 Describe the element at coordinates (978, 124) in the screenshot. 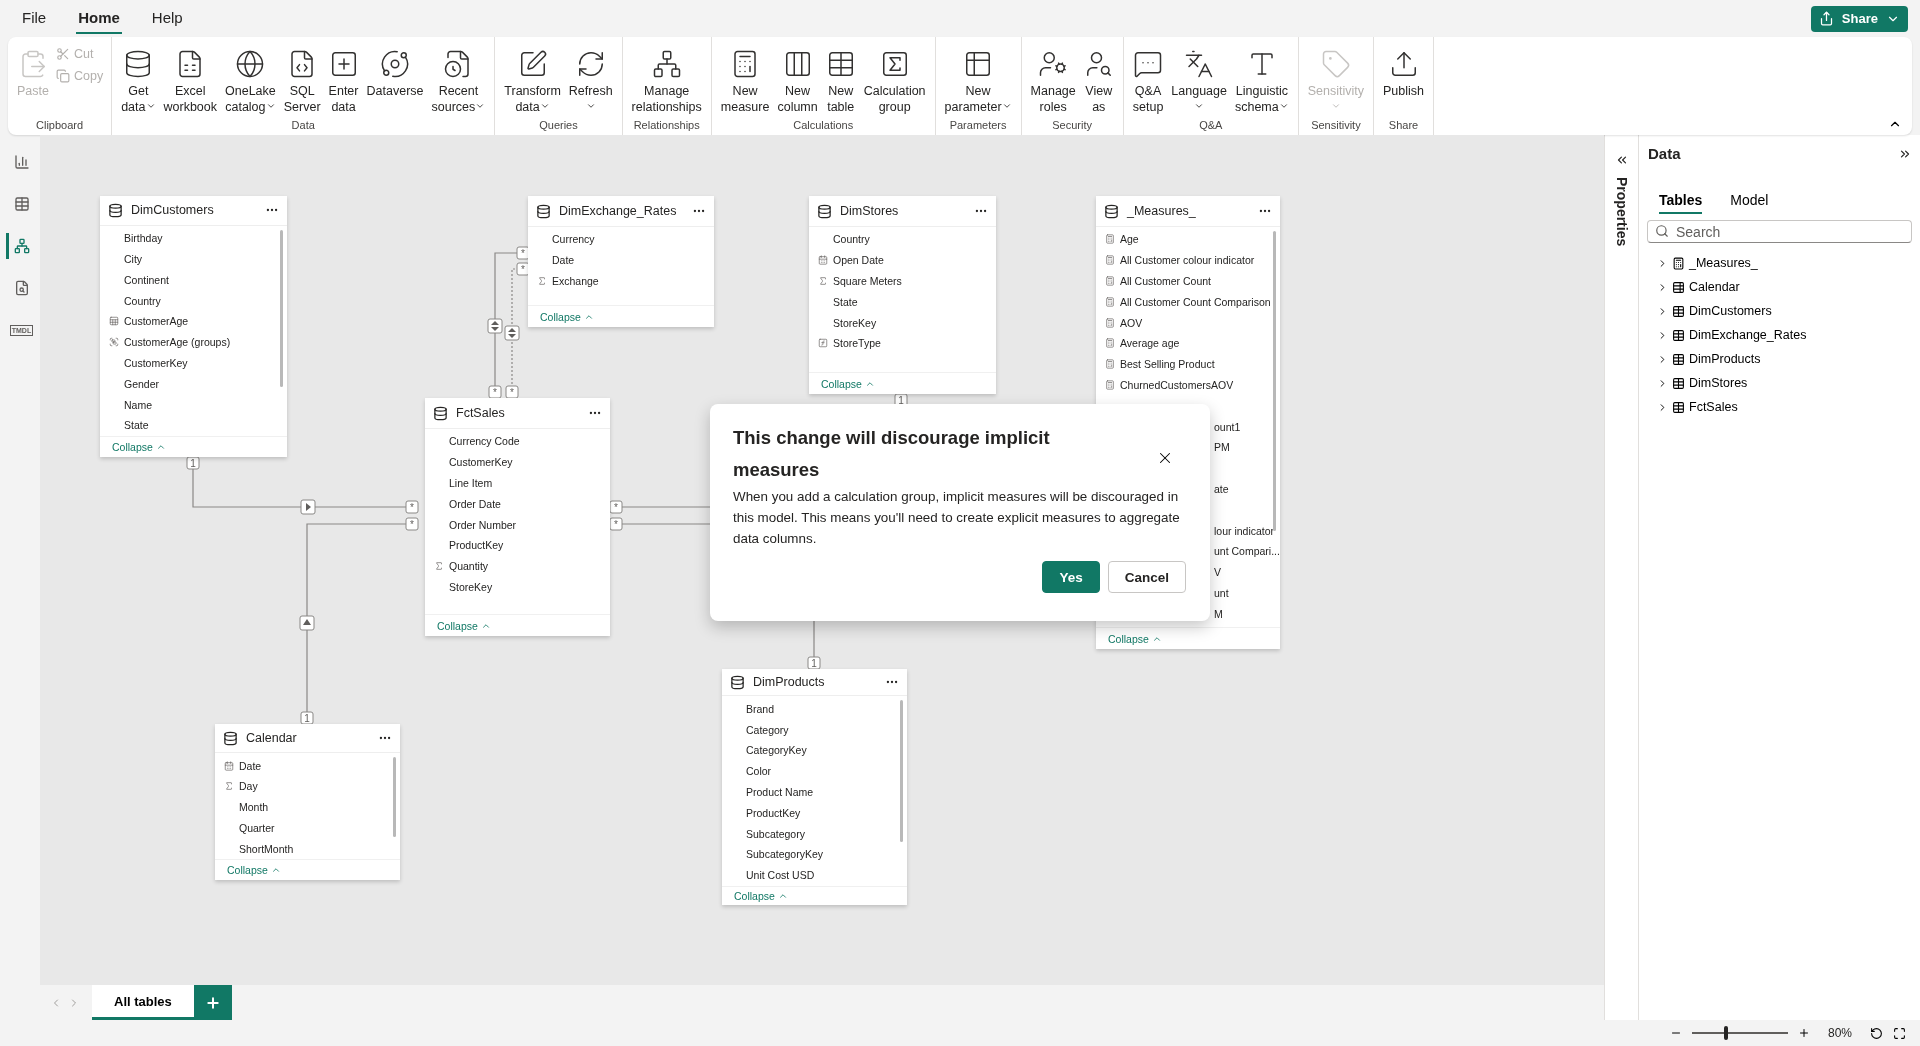

I see `group-label: Parameters` at that location.